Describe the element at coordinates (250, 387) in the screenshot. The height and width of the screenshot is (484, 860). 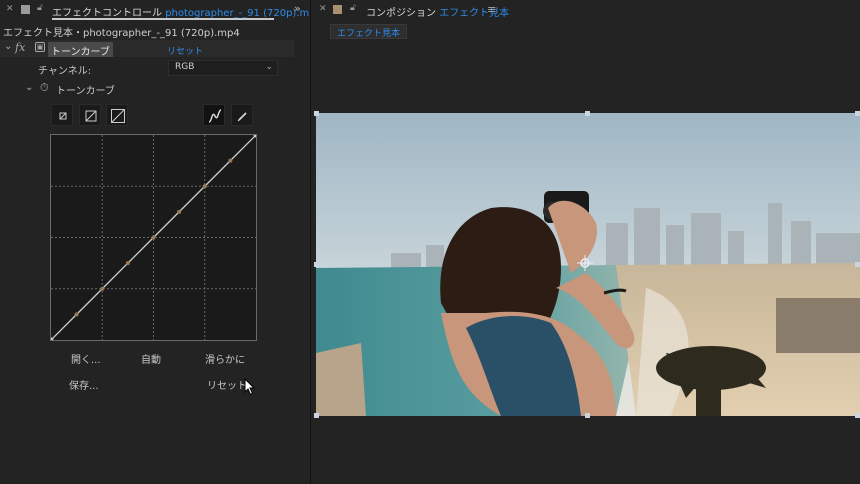
I see `mouse-cursor-icon` at that location.